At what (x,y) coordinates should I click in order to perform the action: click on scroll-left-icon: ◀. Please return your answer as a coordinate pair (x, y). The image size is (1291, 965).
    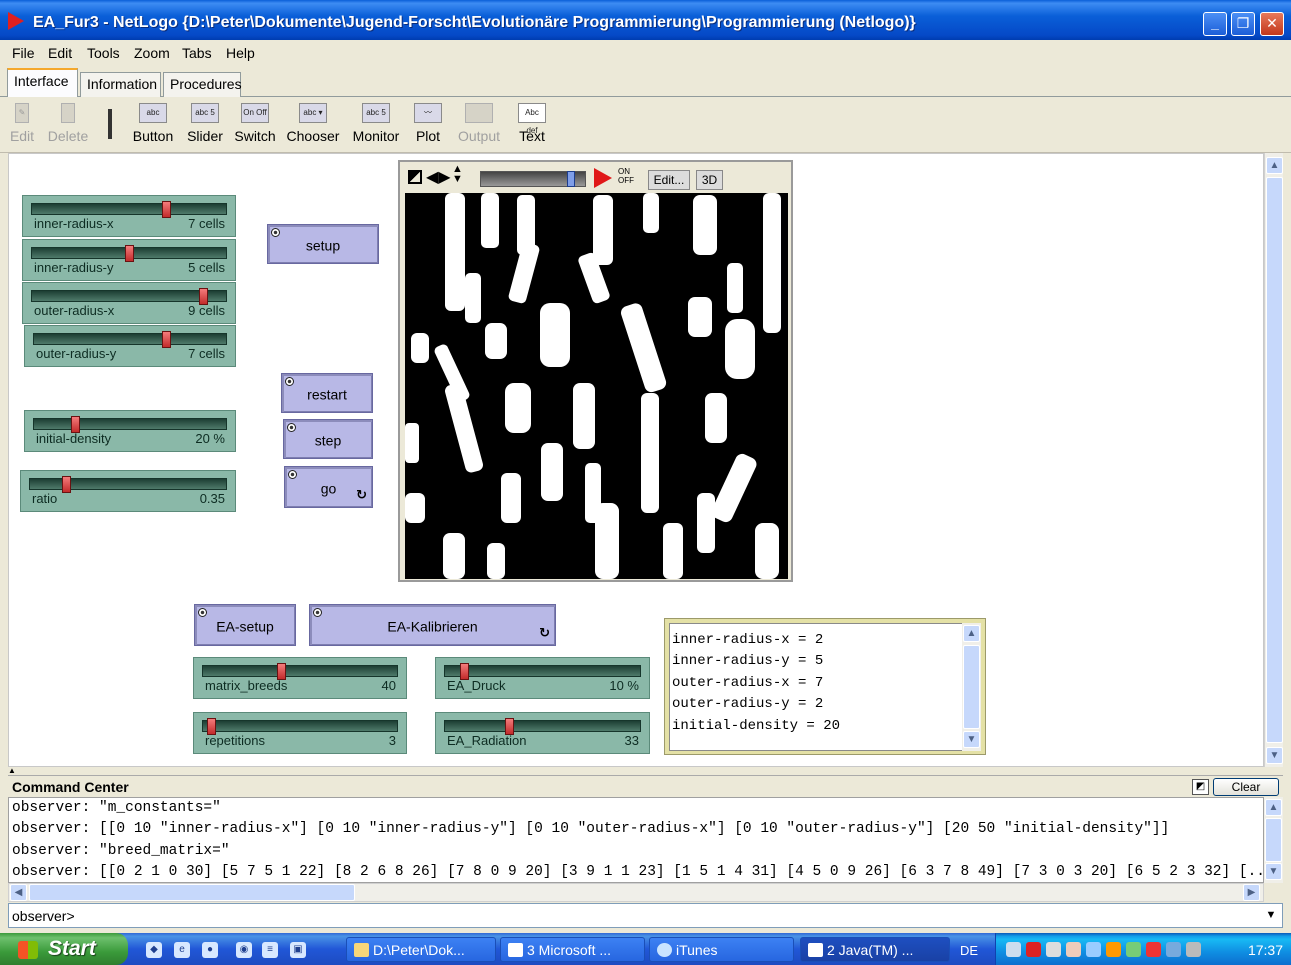
    Looking at the image, I should click on (18, 892).